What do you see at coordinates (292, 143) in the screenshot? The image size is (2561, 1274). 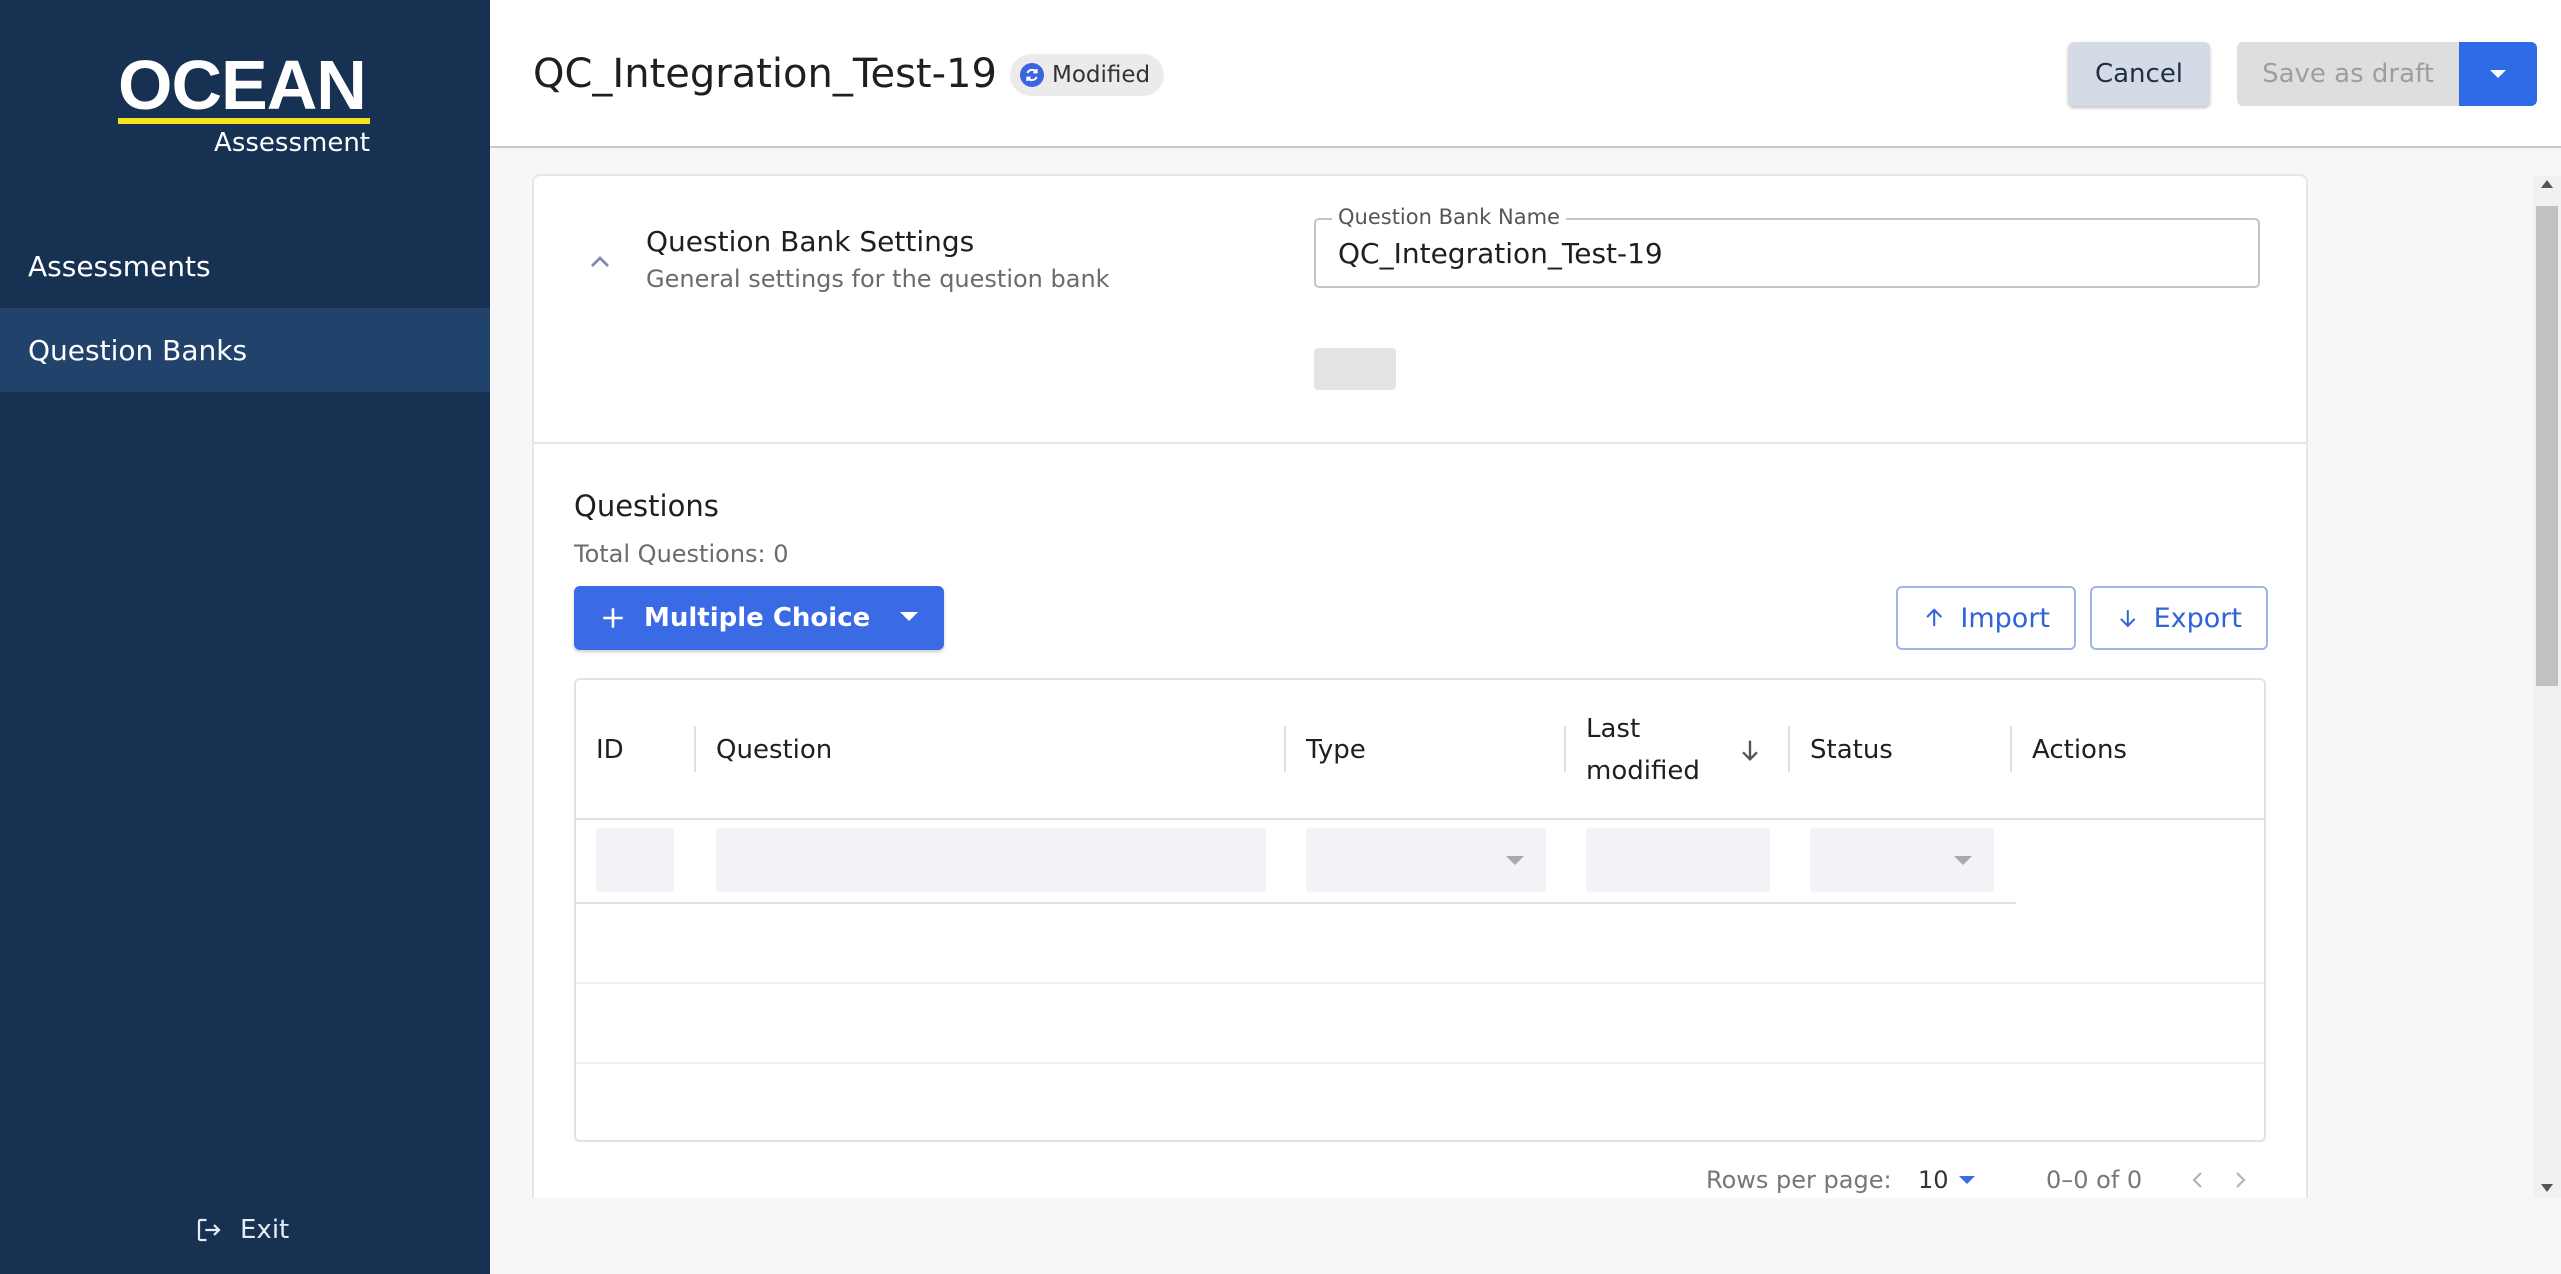 I see `logo-subtitle: Assessment` at bounding box center [292, 143].